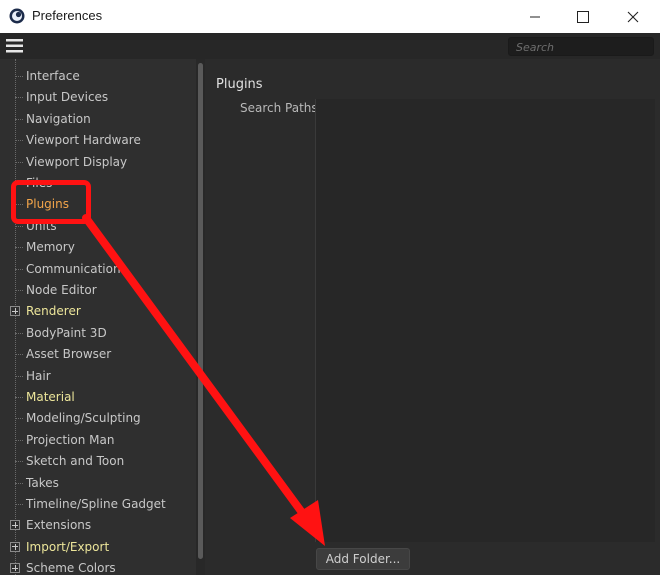 This screenshot has width=660, height=575. I want to click on tree-item-label: Communication, so click(73, 268).